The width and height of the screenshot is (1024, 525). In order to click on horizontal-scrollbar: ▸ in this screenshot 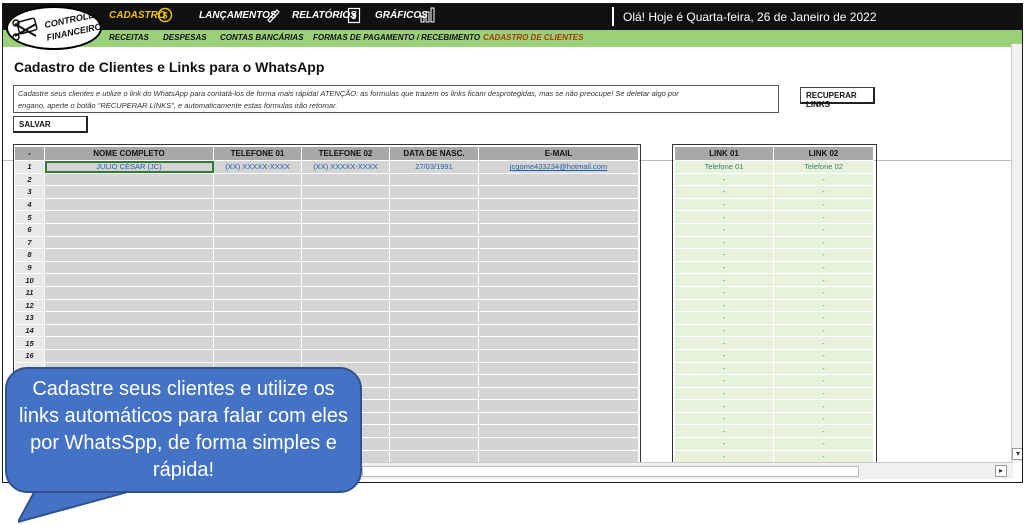, I will do `click(685, 470)`.